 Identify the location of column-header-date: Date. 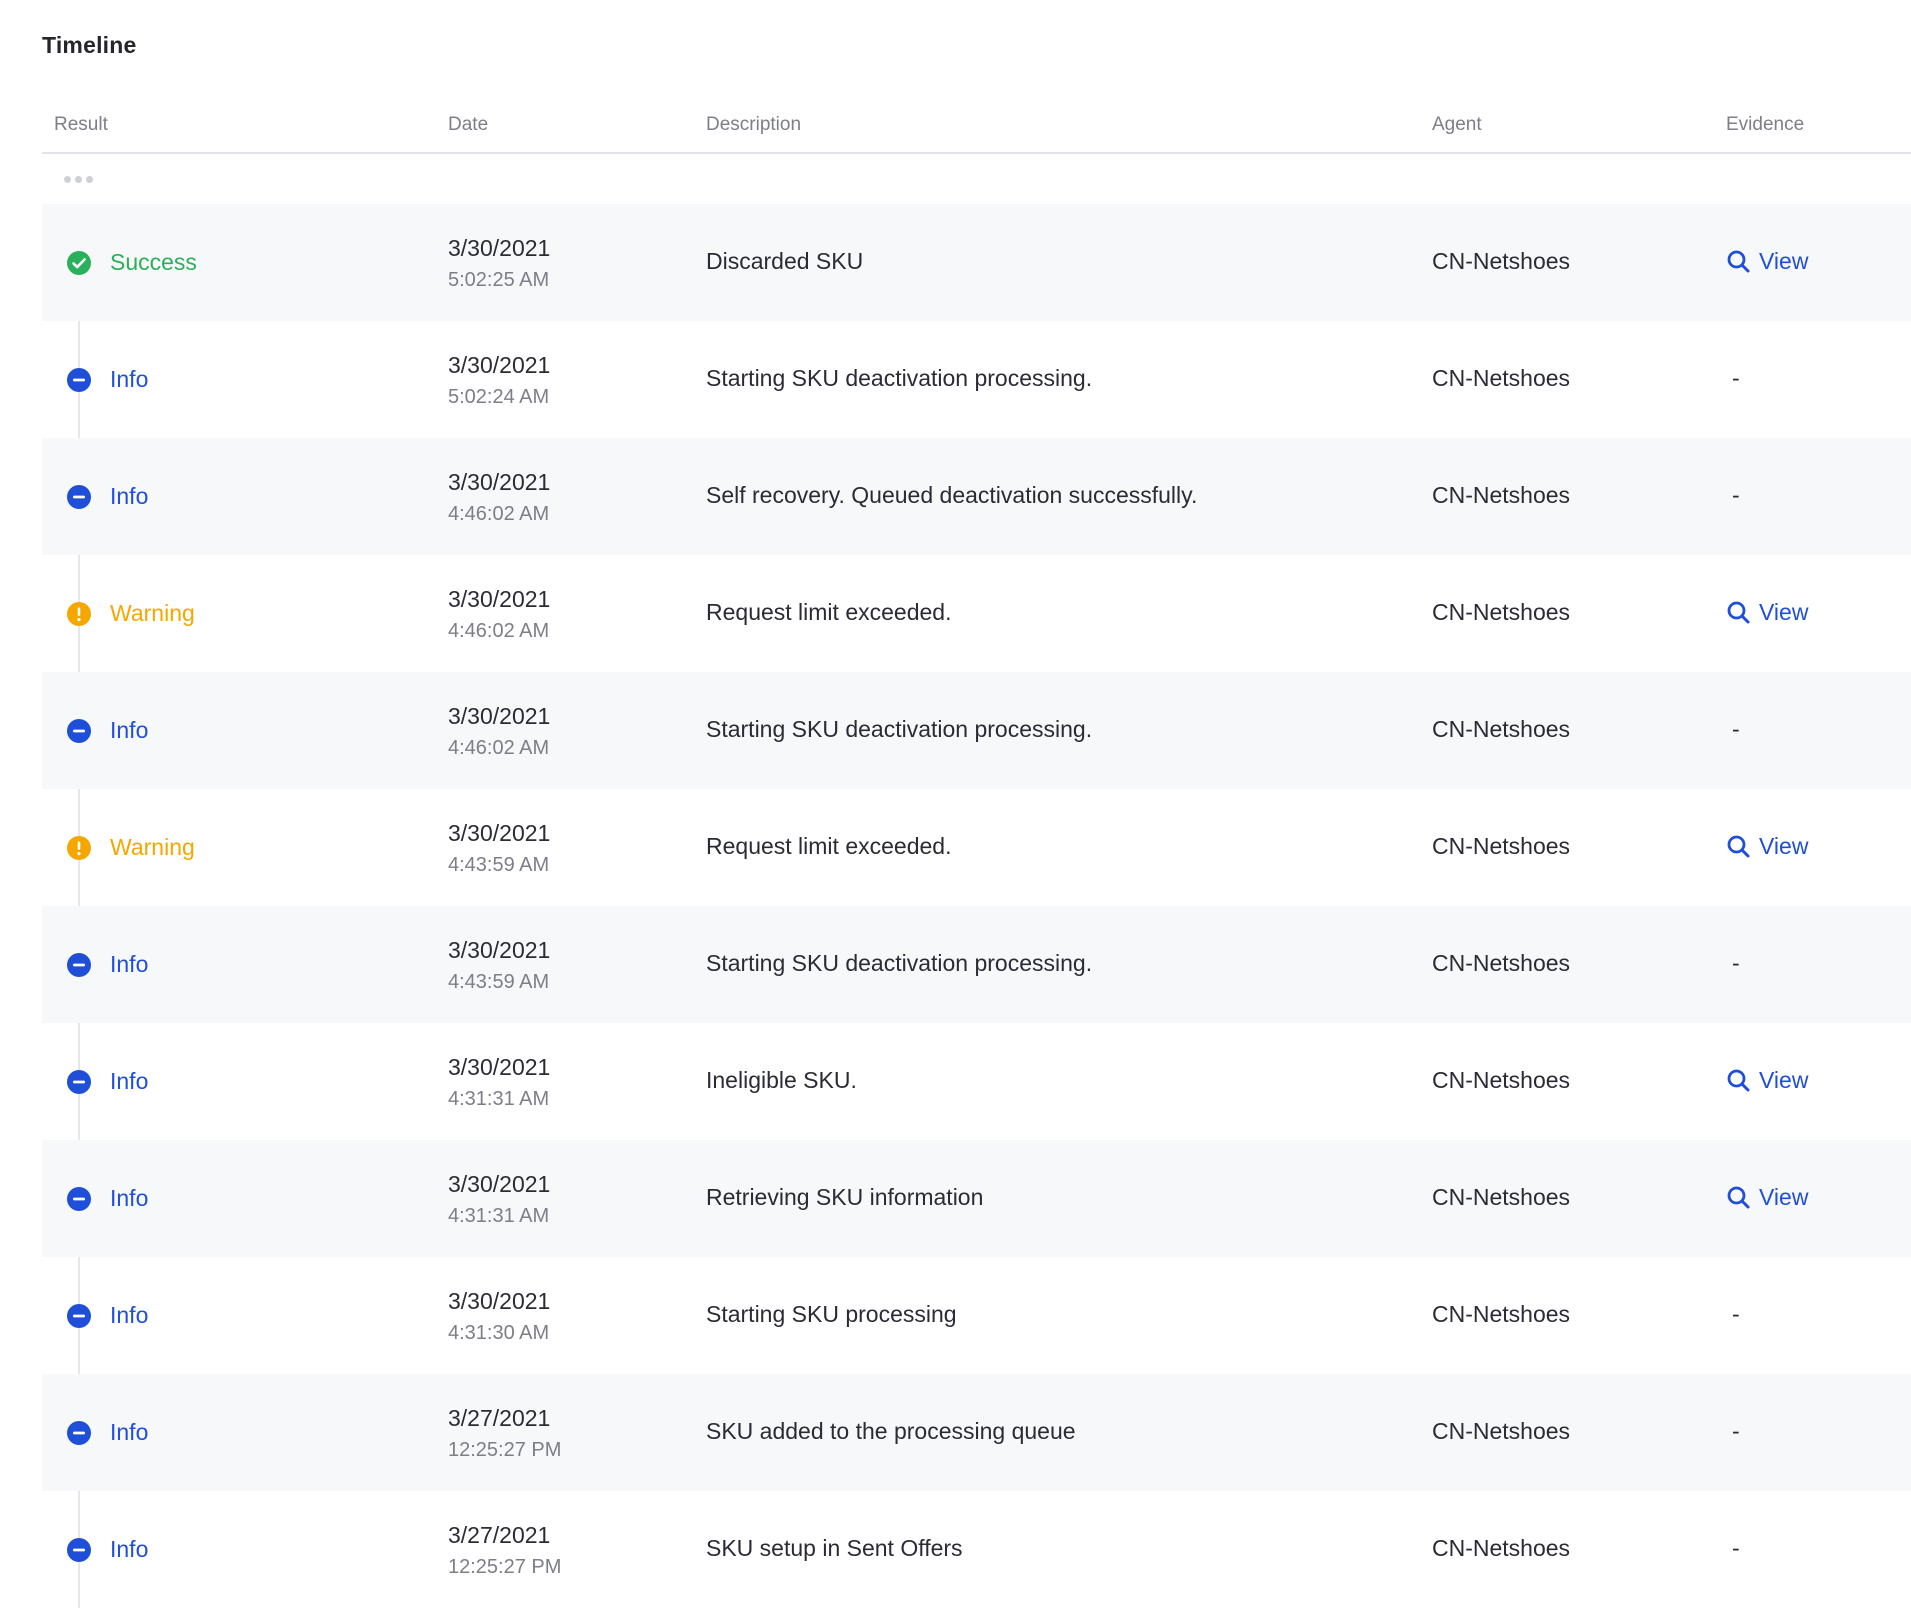
(468, 124).